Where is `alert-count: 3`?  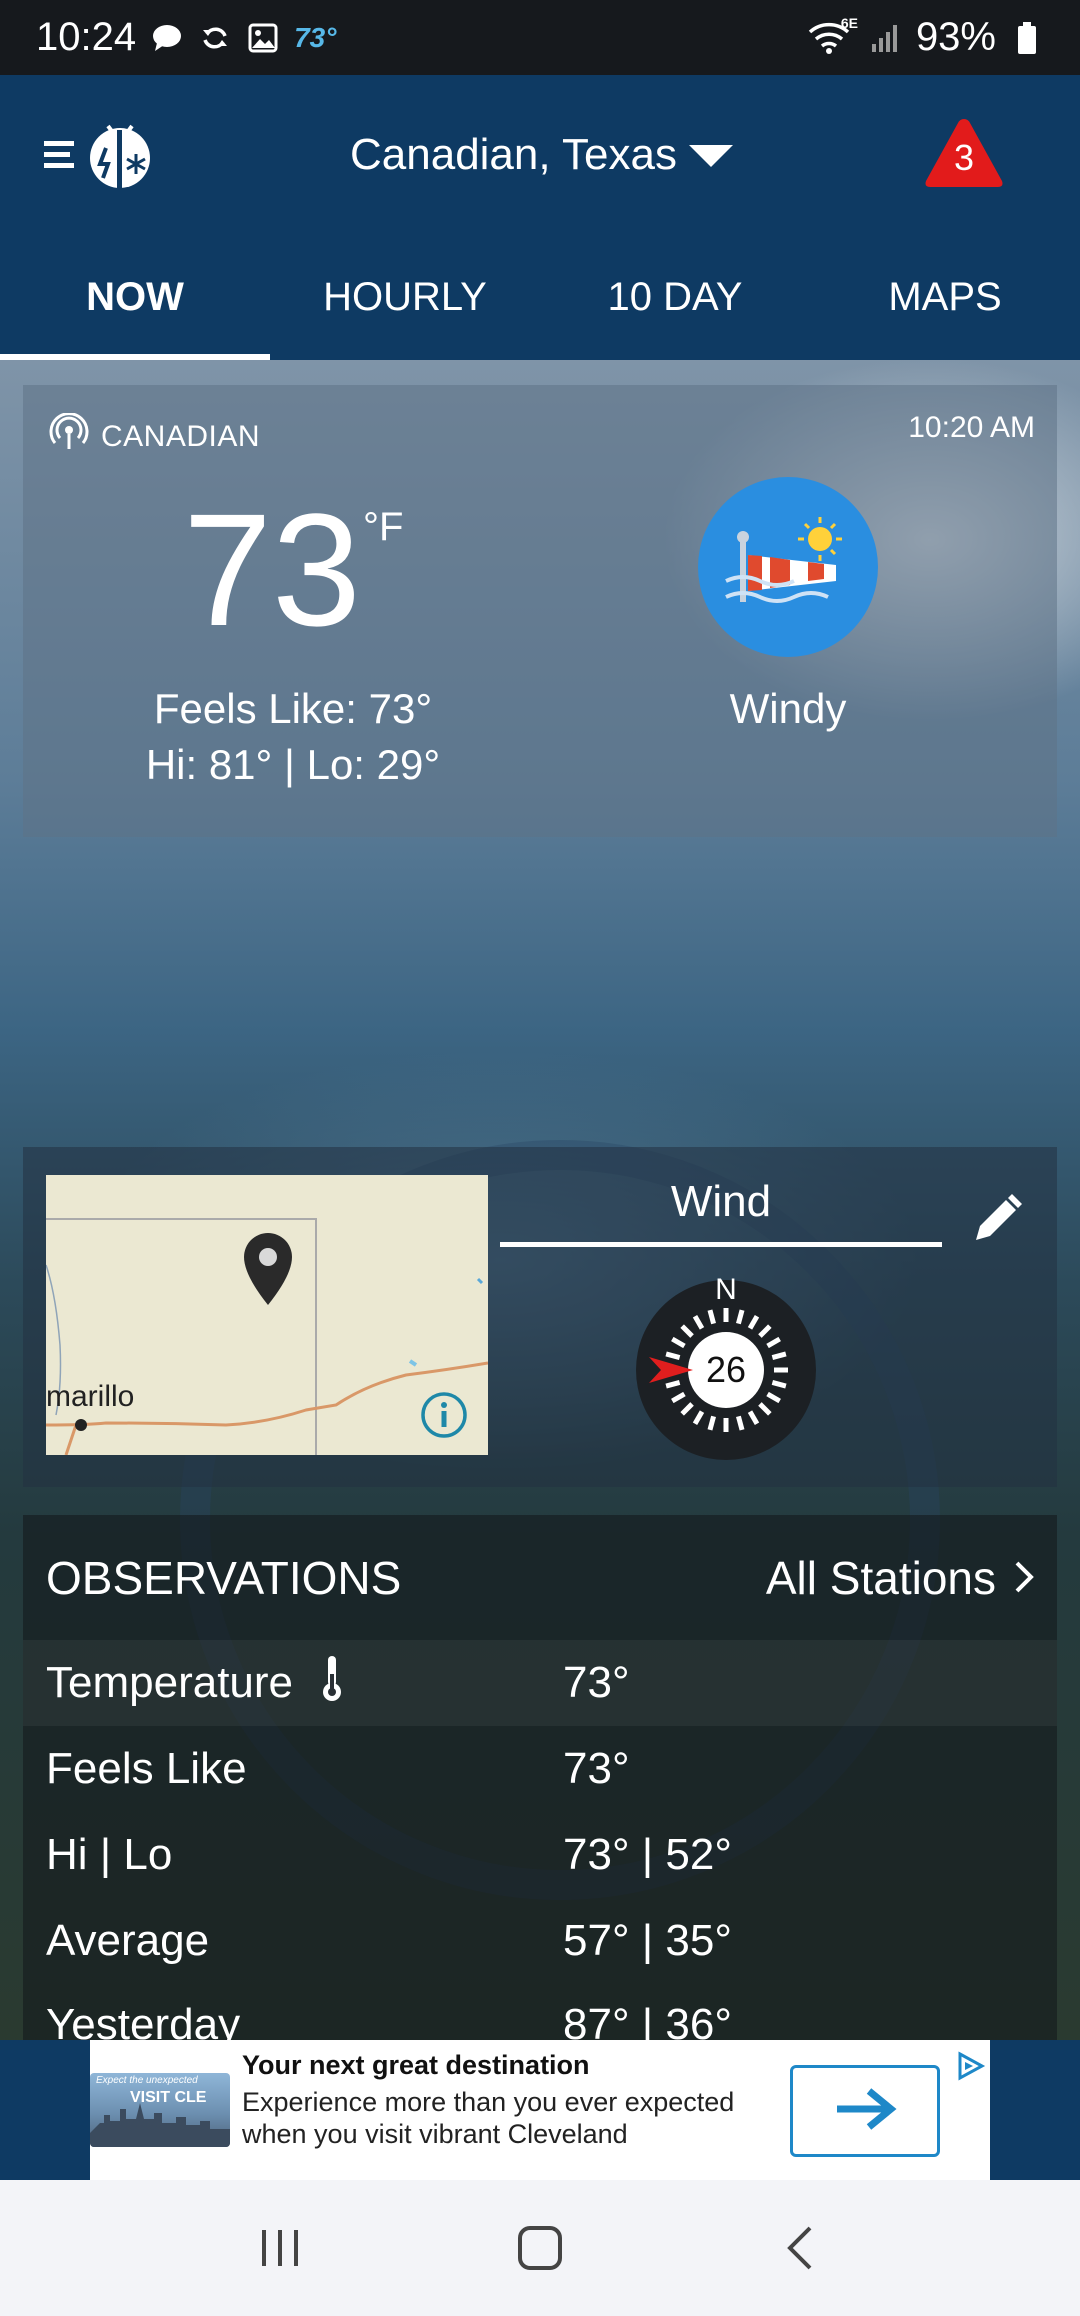
alert-count: 3 is located at coordinates (964, 157).